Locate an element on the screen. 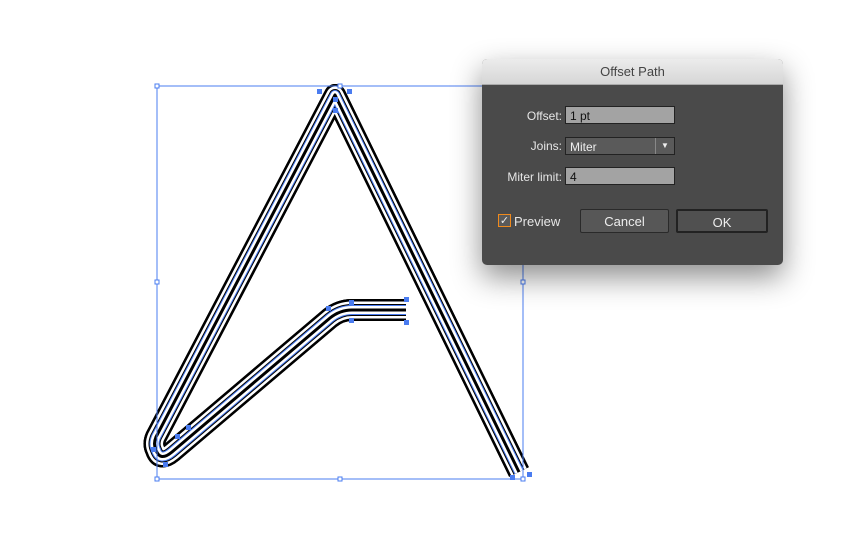 Image resolution: width=848 pixels, height=549 pixels. joins-value: Miter is located at coordinates (583, 147).